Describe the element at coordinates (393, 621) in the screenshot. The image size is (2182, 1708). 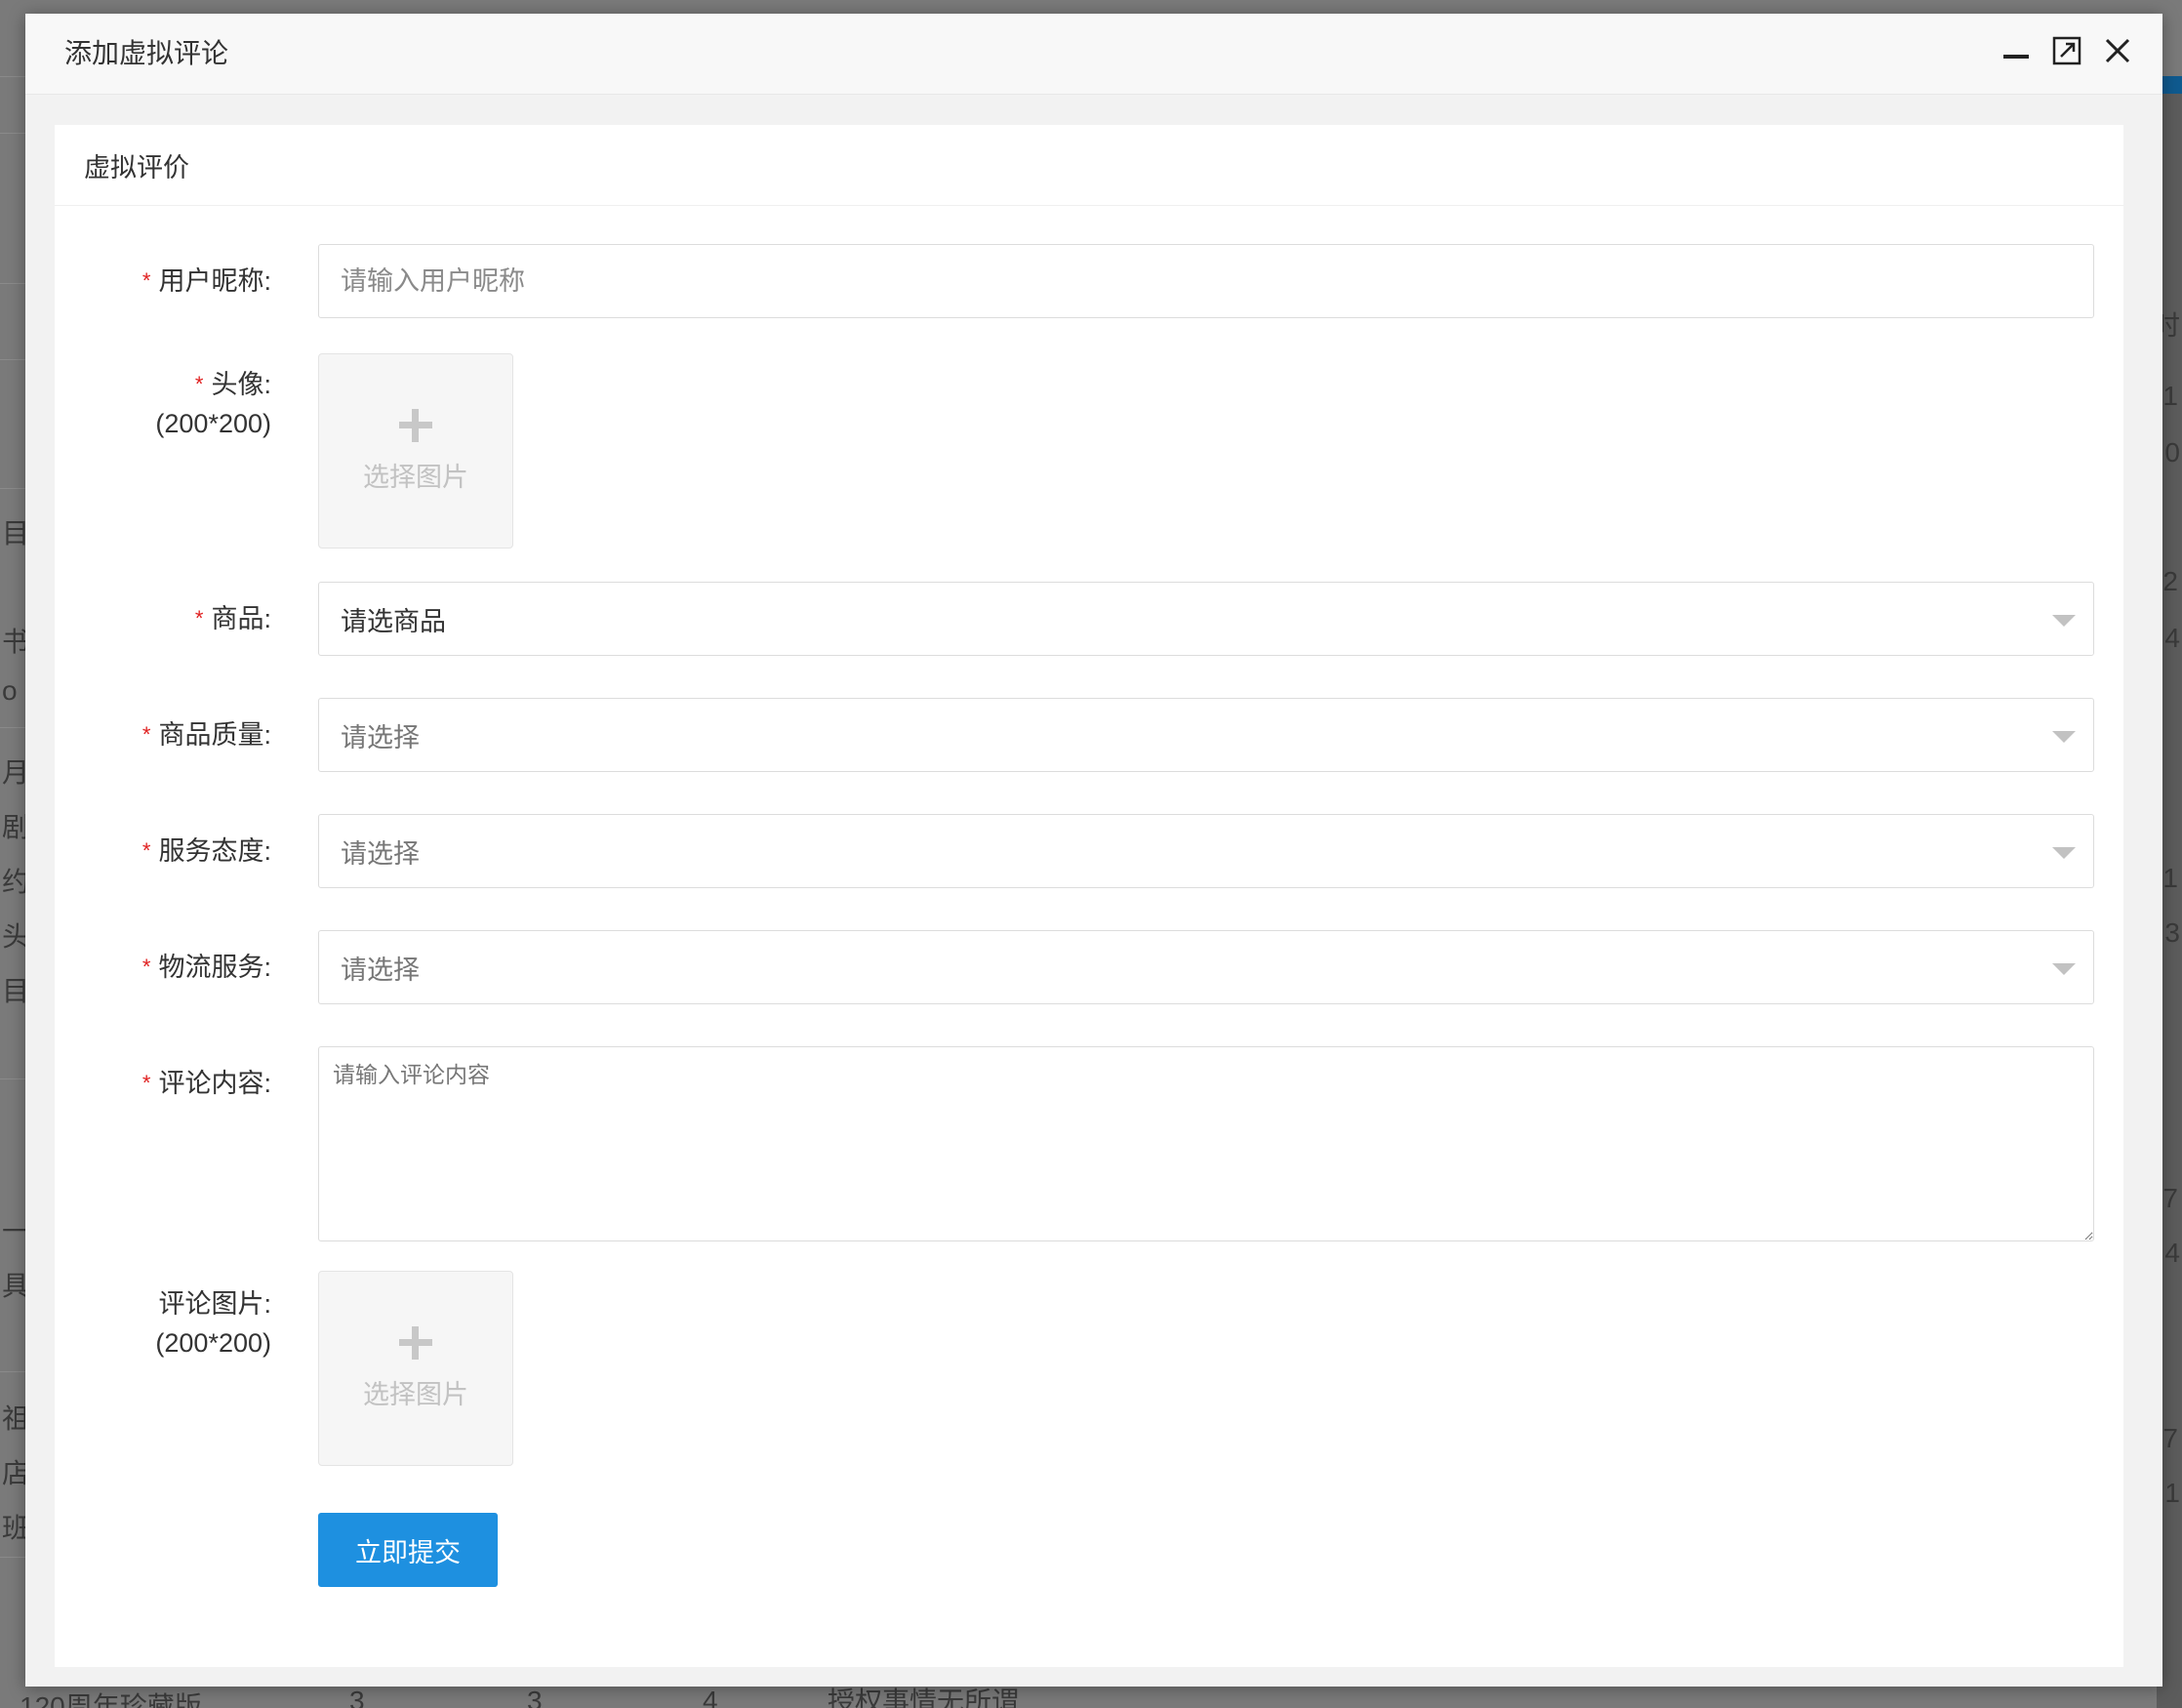
I see `product-select-value: 请选商品` at that location.